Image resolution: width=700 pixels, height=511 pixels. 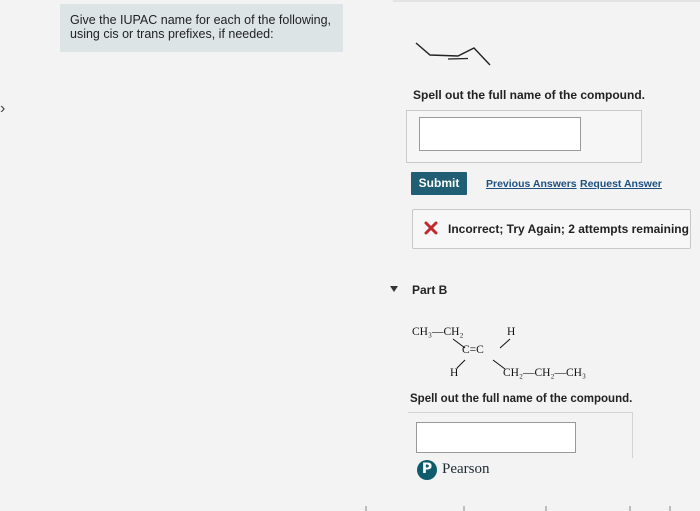 I want to click on part-b-title: Part B, so click(x=430, y=290).